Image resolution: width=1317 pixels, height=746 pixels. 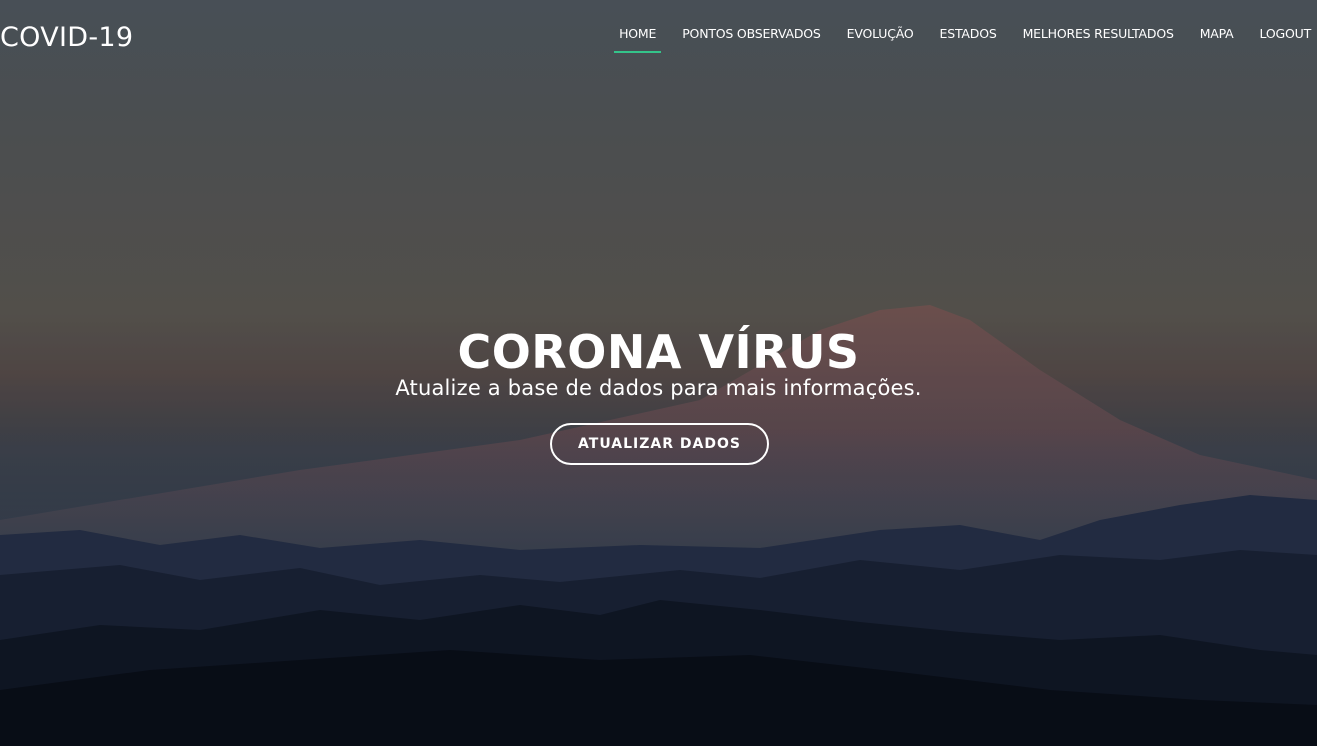 What do you see at coordinates (1282, 33) in the screenshot?
I see `nav-item-logout: LOGOUT` at bounding box center [1282, 33].